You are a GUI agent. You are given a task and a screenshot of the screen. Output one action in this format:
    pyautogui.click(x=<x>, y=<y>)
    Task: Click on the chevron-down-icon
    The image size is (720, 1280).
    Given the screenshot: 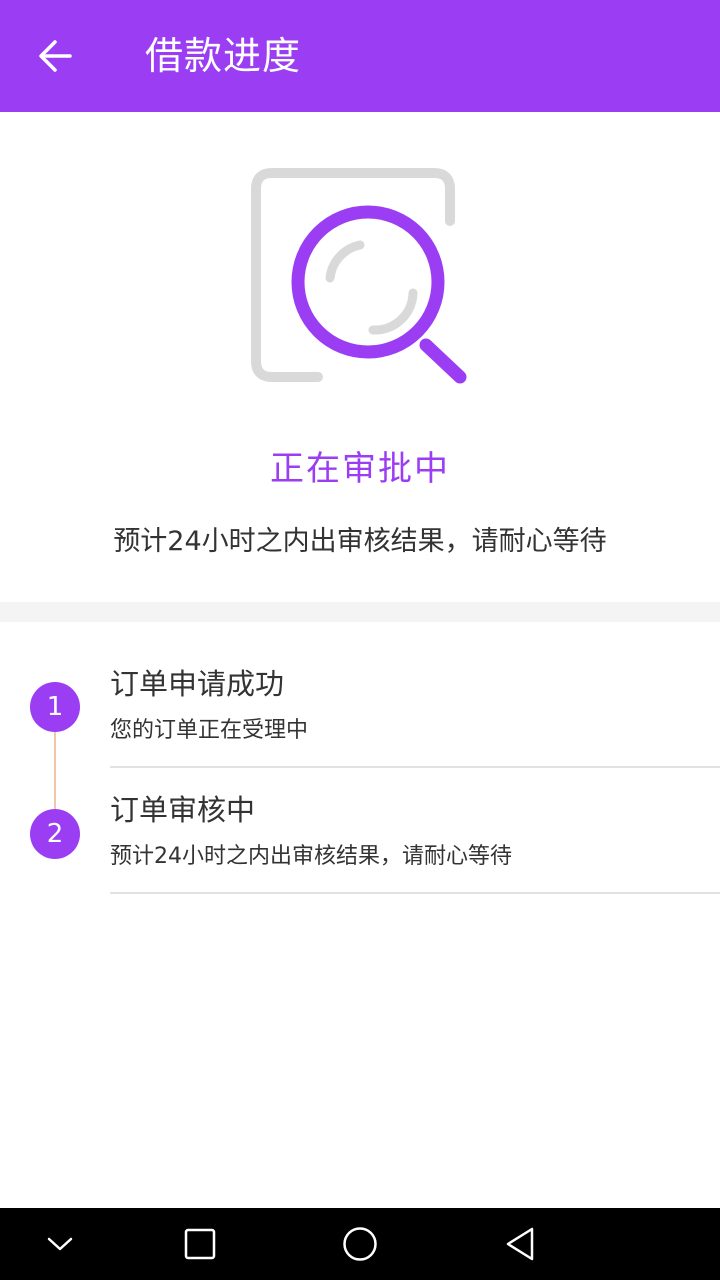 What is the action you would take?
    pyautogui.click(x=60, y=1244)
    